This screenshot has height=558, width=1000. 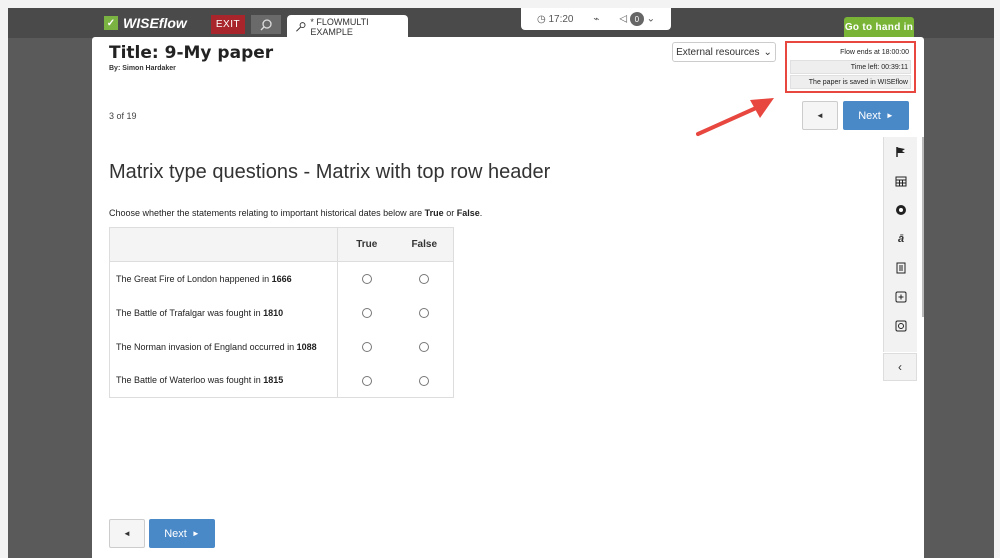 I want to click on chevron-left-icon: ‹, so click(x=900, y=367).